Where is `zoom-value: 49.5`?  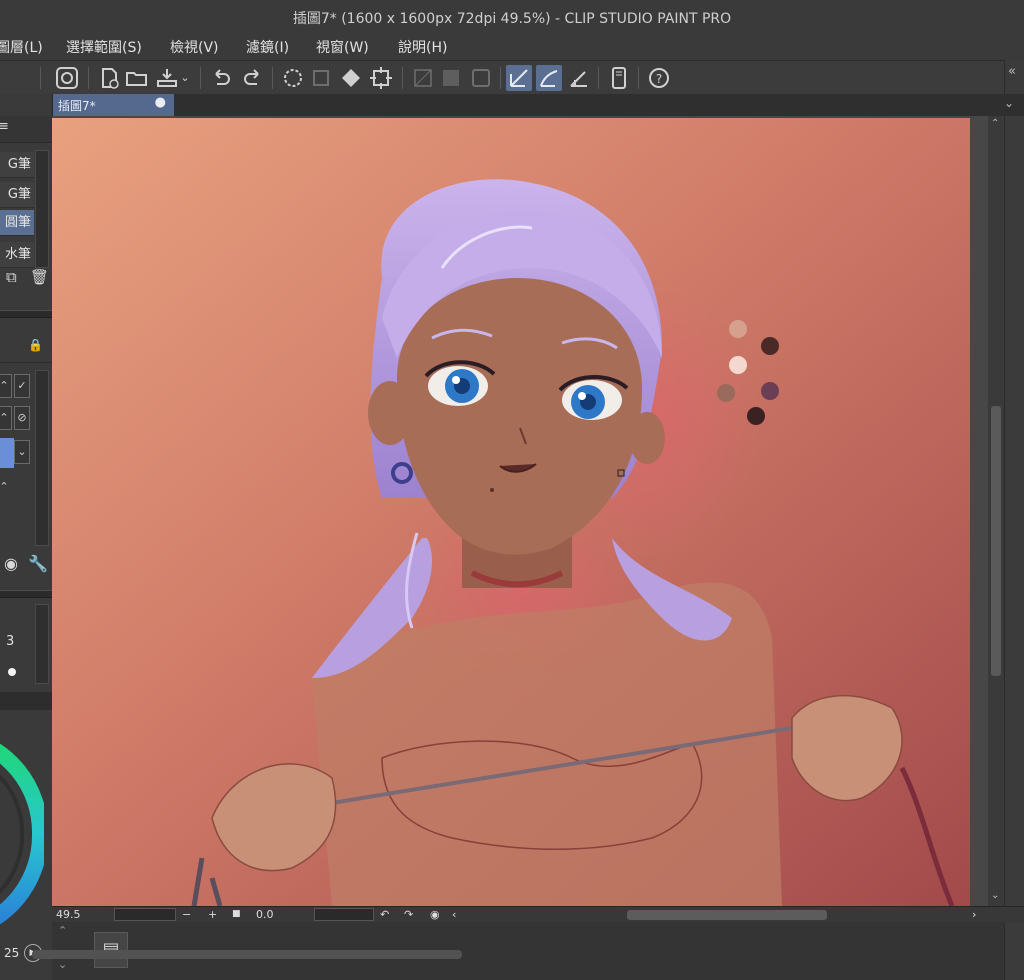
zoom-value: 49.5 is located at coordinates (68, 914).